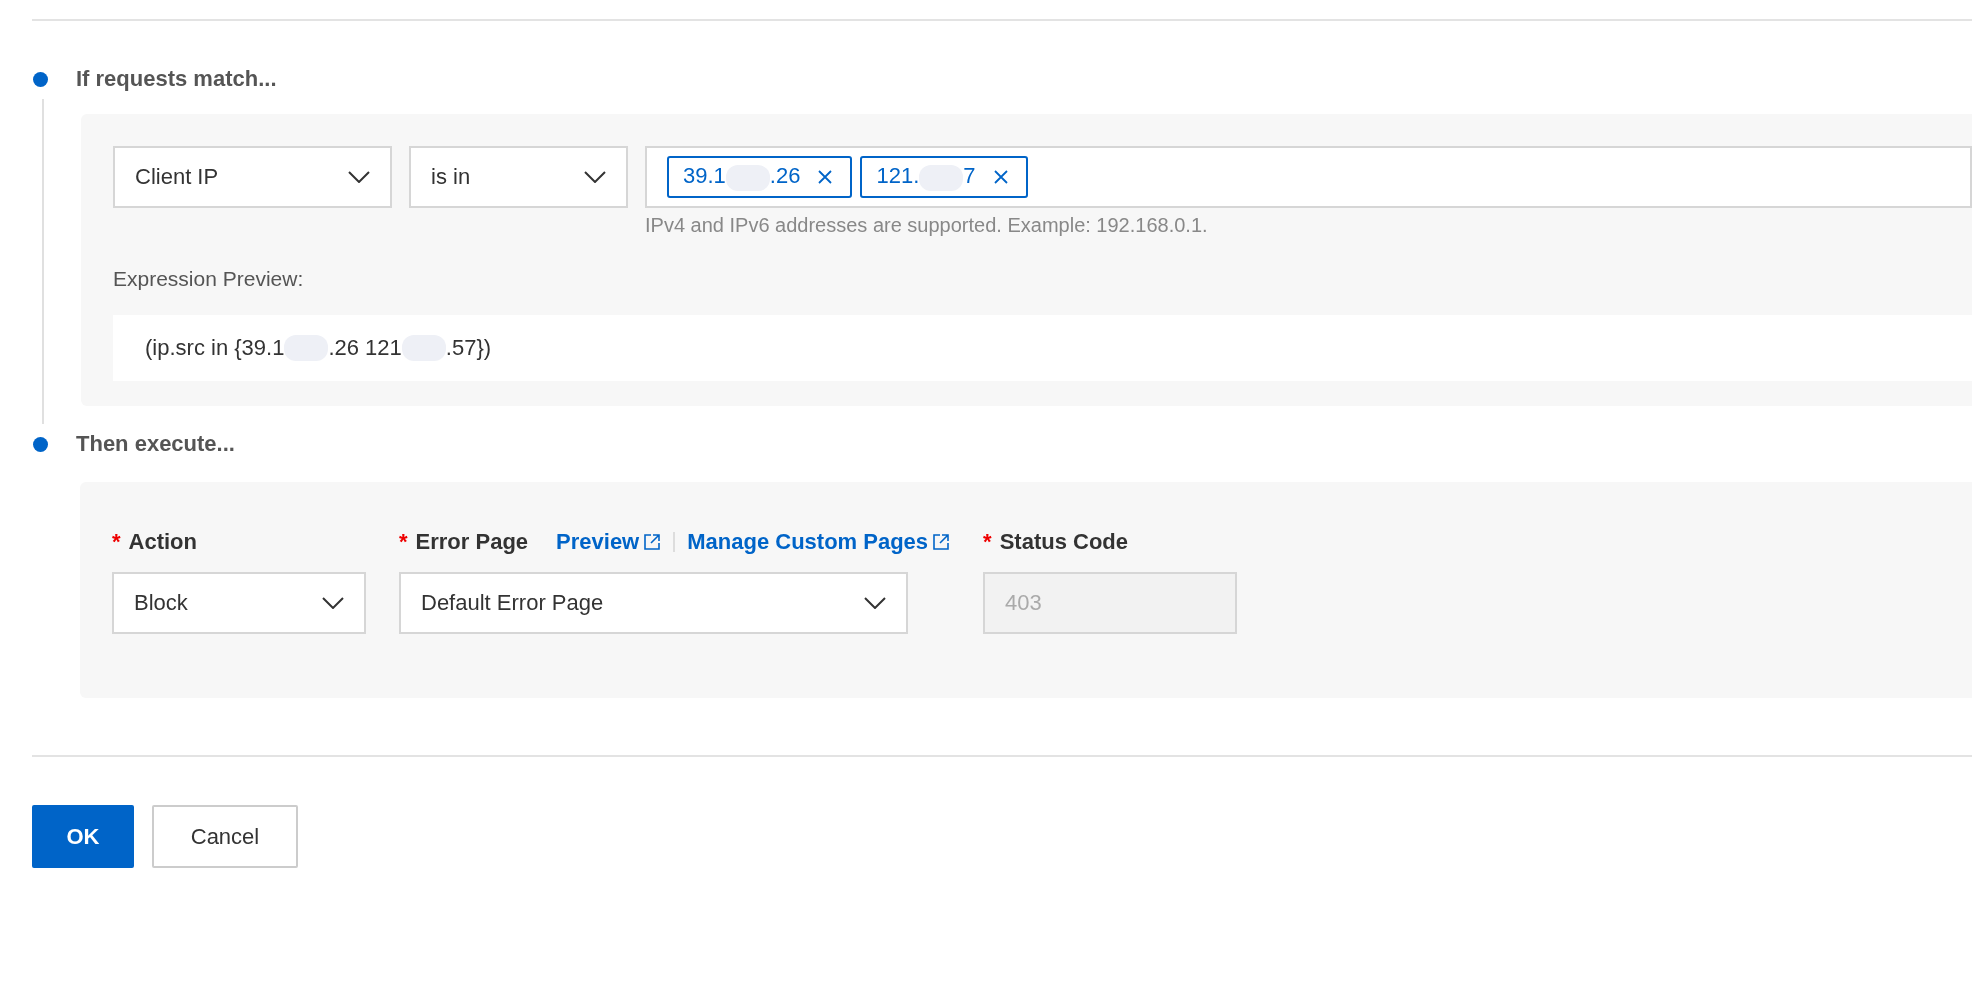  I want to click on dropdown: Client IP, so click(252, 177).